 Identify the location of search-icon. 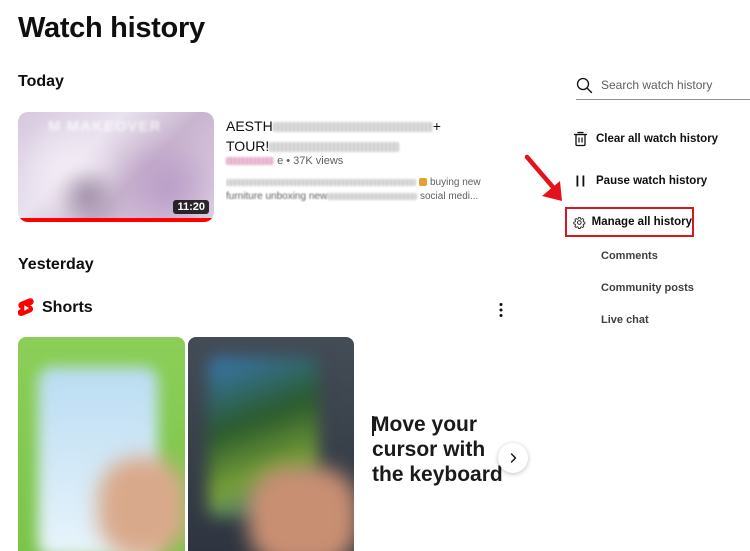
(584, 85).